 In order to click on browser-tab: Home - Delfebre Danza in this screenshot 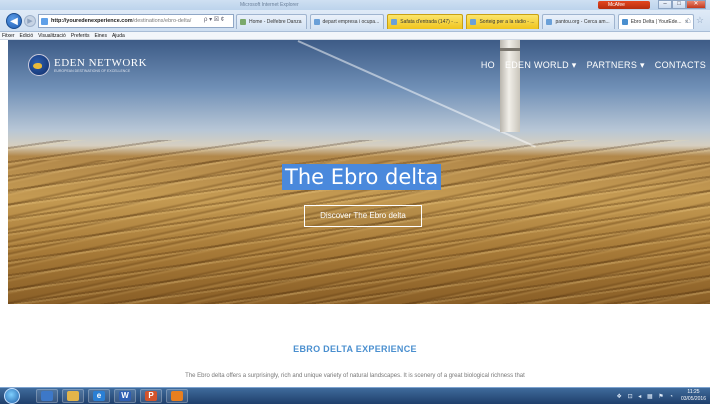, I will do `click(271, 21)`.